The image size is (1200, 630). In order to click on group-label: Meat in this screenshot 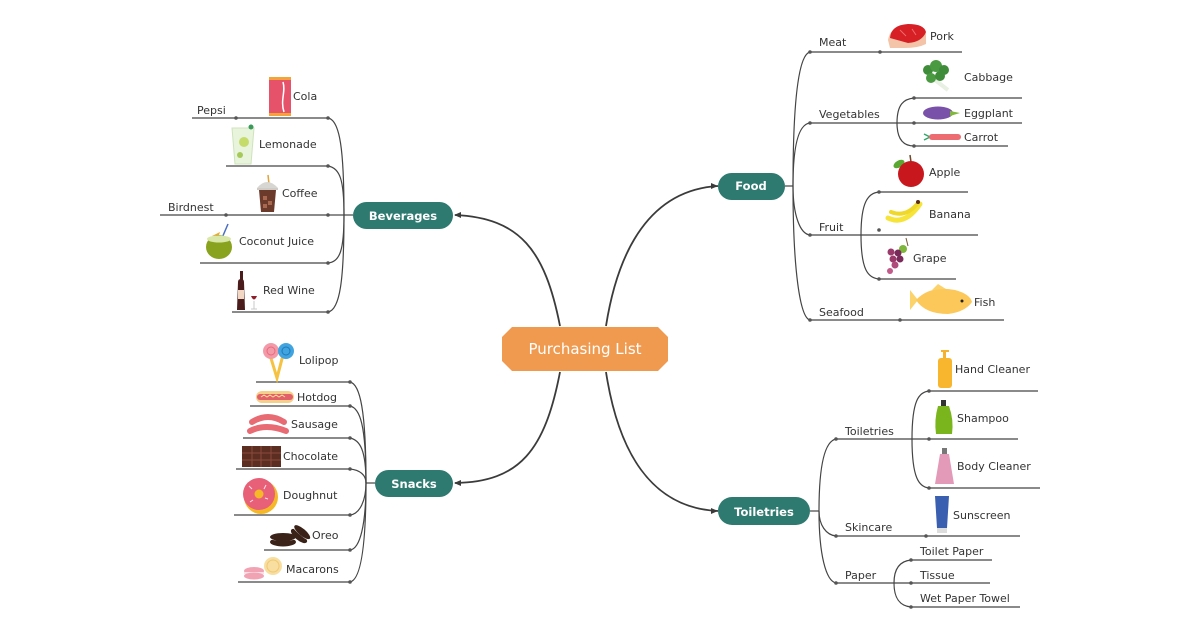, I will do `click(833, 42)`.